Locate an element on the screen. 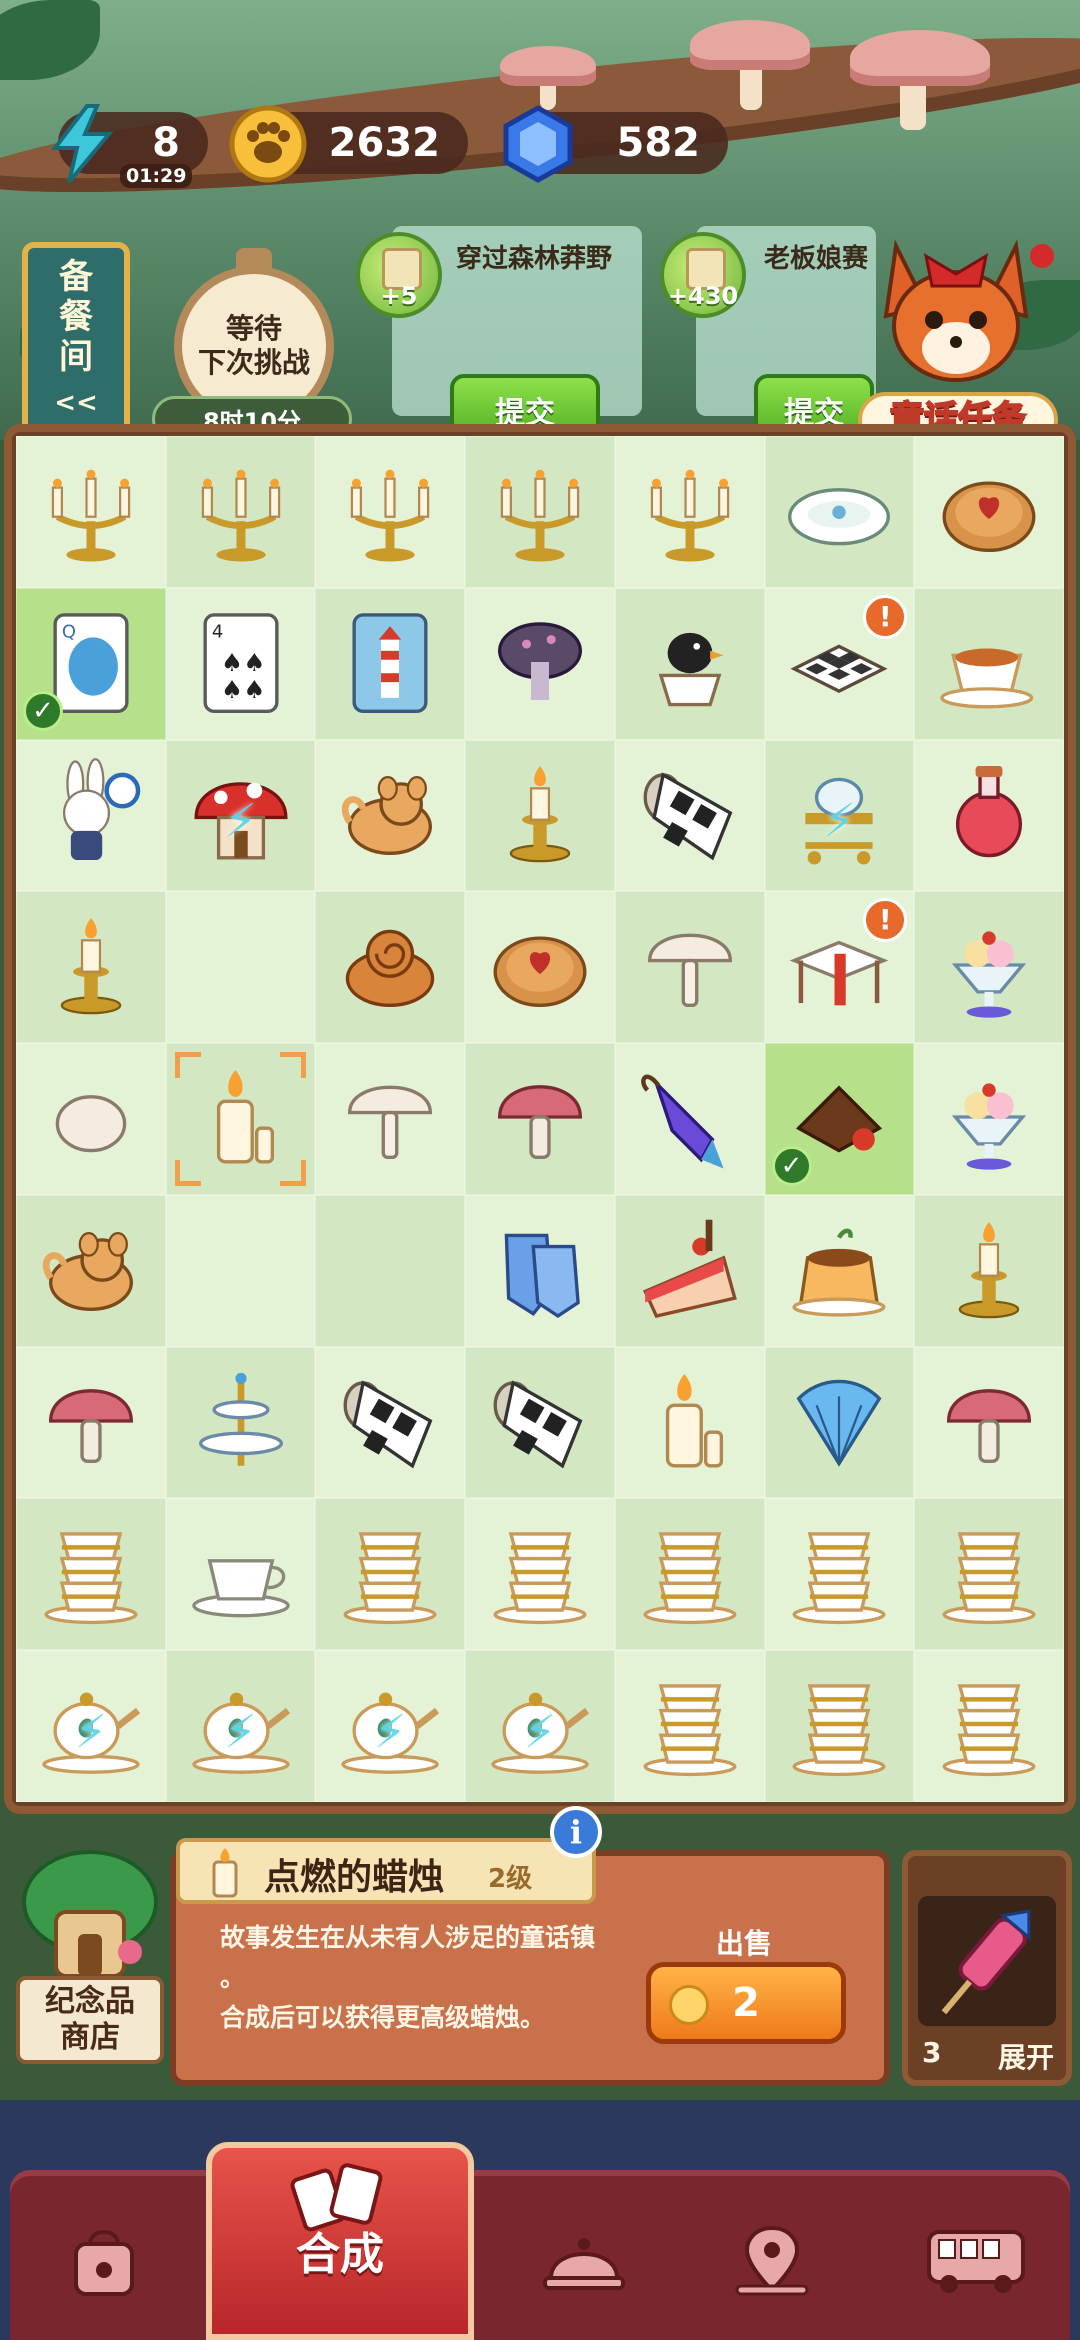 This screenshot has width=1080, height=2340. item-description: 故事发生在从未有人涉足的童话镇 。 合成后可以获得更高级蜡烛。 is located at coordinates (440, 1978).